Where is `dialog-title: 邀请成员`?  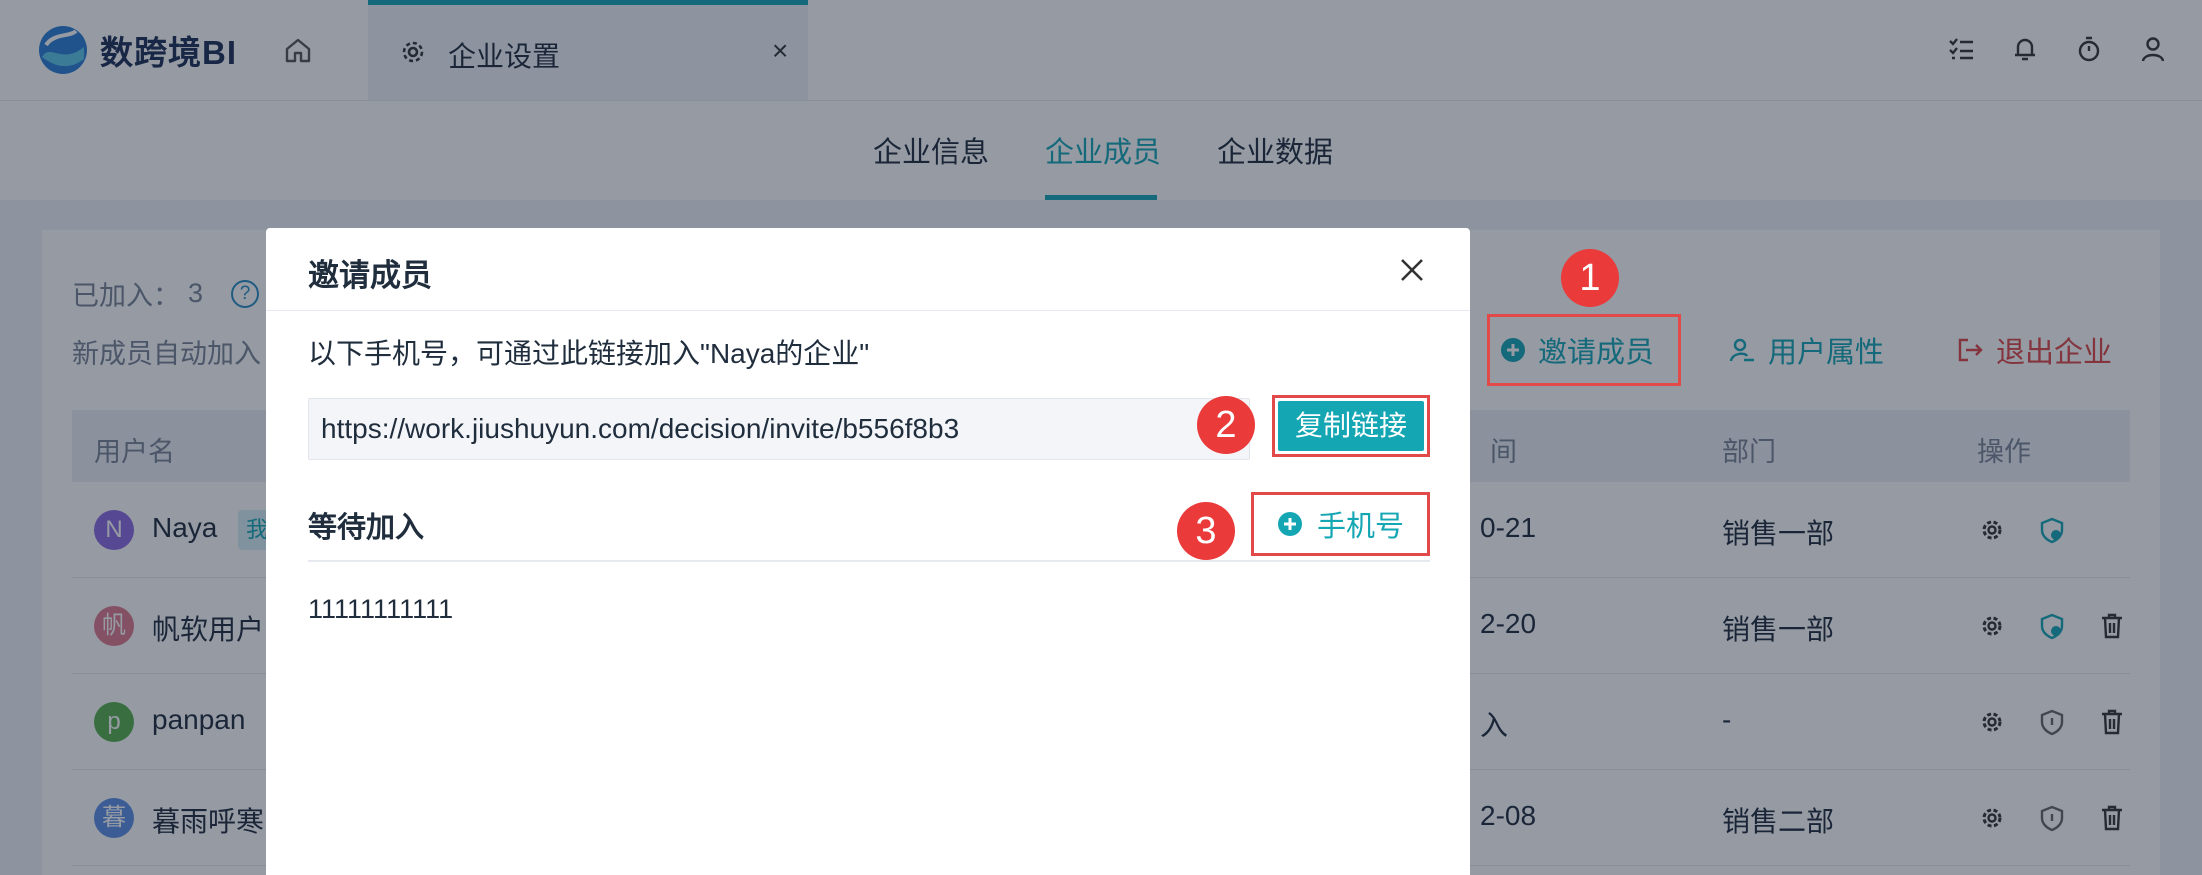 dialog-title: 邀请成员 is located at coordinates (370, 275).